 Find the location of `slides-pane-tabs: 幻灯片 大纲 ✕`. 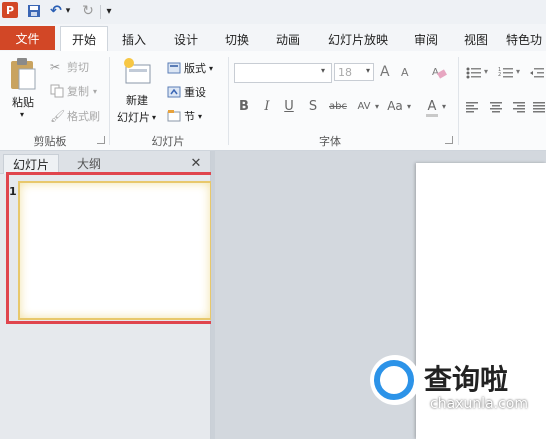

slides-pane-tabs: 幻灯片 大纲 ✕ is located at coordinates (105, 162).